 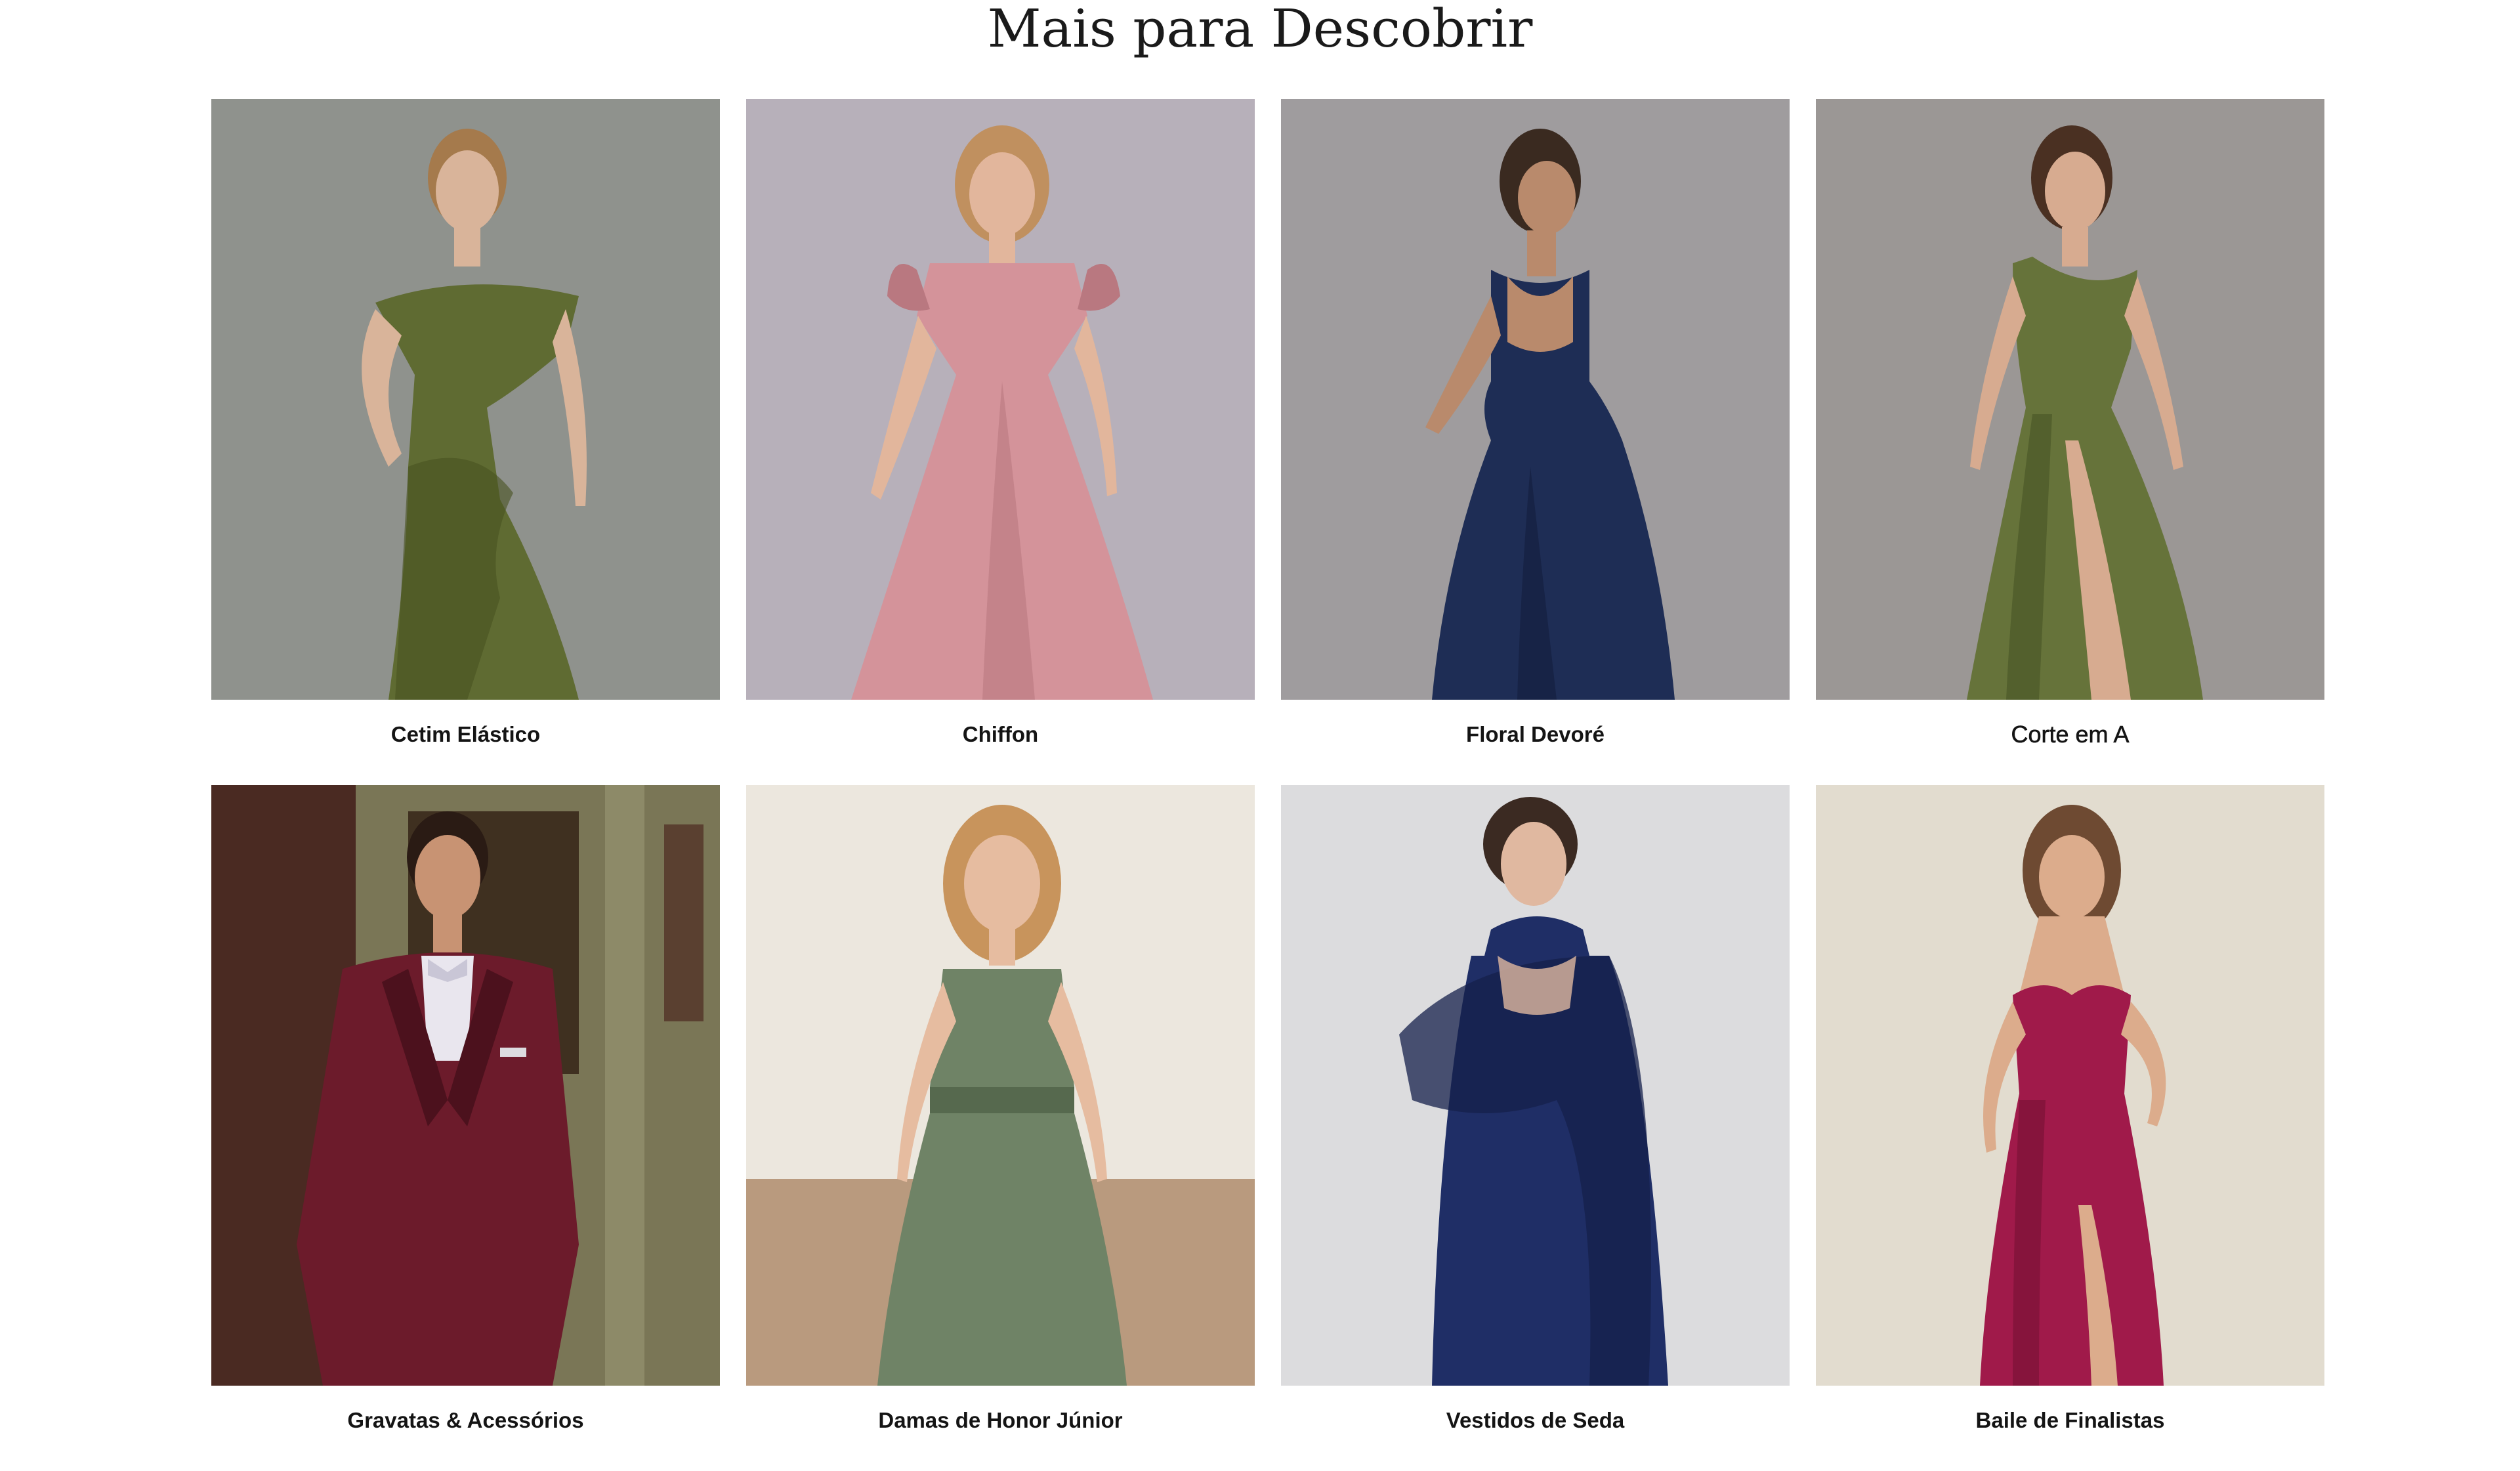 I want to click on category-card-damas-de-honor-junior: Damas de Honor Júnior, so click(x=1000, y=1128).